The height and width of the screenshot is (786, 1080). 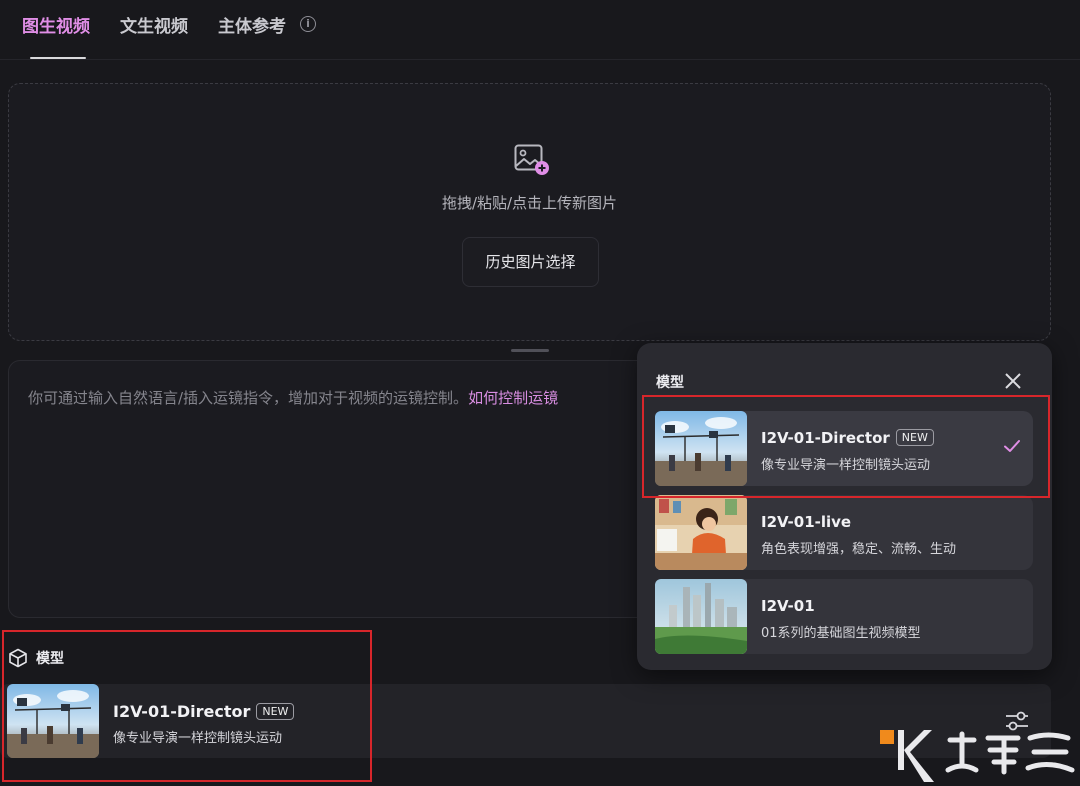 I want to click on prompt-placeholder: 你可通过输入自然语言/插入运镜指令，增加对于视频的运镜控制。如何控制运镜, so click(x=293, y=397).